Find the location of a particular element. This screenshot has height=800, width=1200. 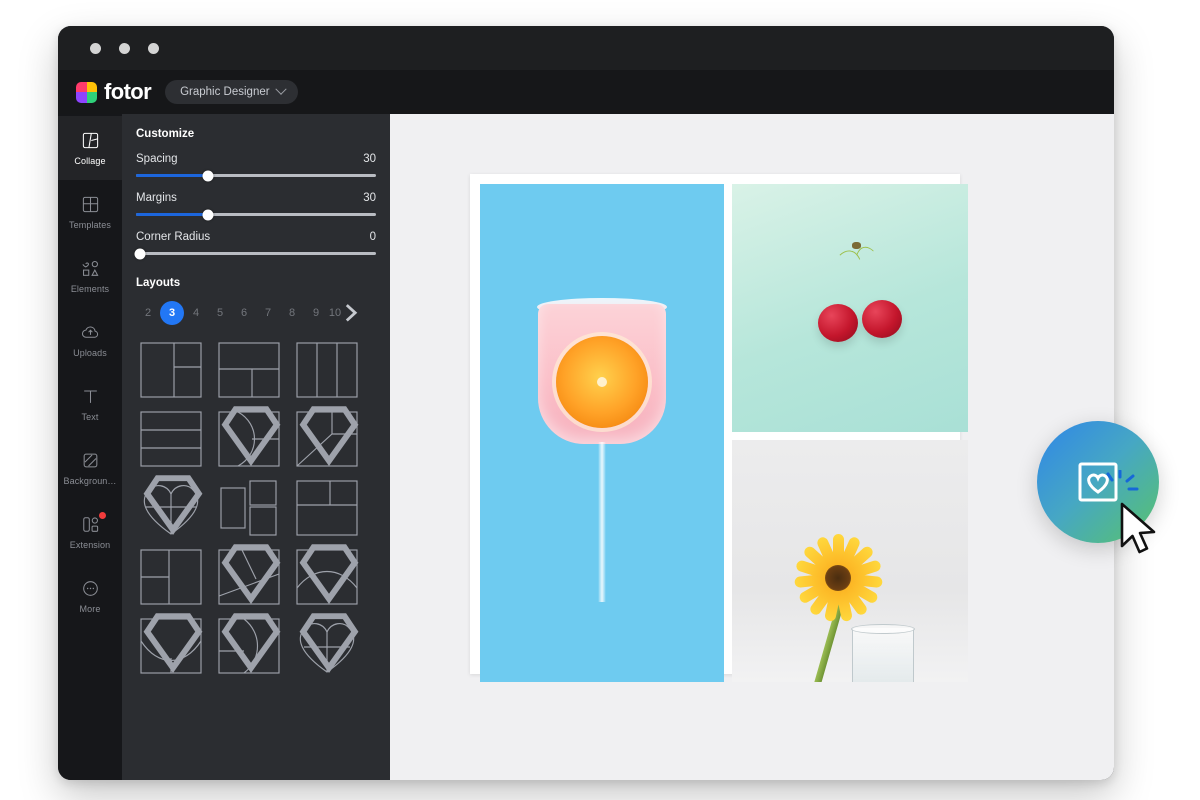

pager-number-6: 6 is located at coordinates (244, 313).